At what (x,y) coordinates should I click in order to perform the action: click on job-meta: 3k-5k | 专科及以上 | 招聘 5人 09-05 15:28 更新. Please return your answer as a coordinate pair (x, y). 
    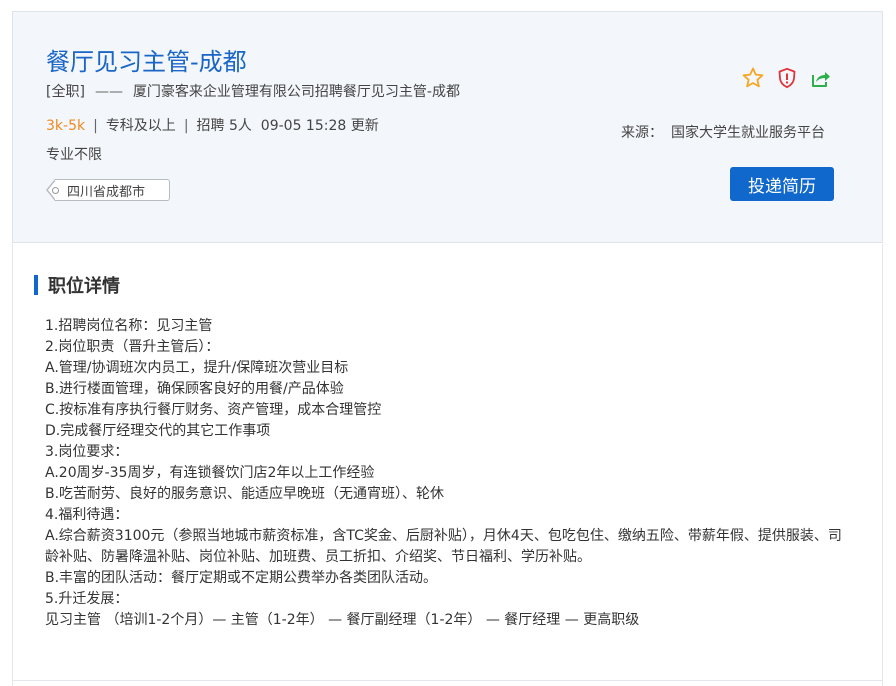
    Looking at the image, I should click on (212, 125).